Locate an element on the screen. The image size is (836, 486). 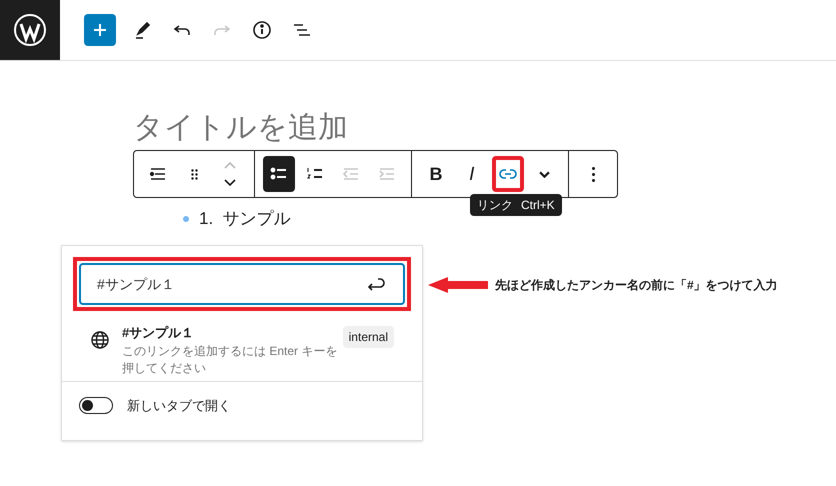
annotation-arrow-icon is located at coordinates (458, 285).